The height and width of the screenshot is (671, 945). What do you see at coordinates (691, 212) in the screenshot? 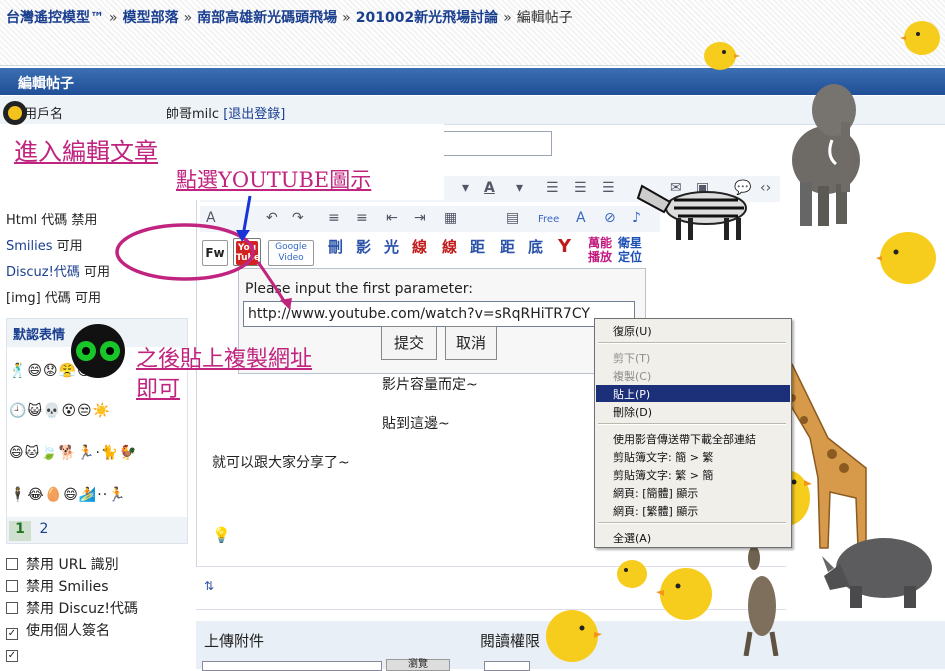
I see `zebra-icon` at bounding box center [691, 212].